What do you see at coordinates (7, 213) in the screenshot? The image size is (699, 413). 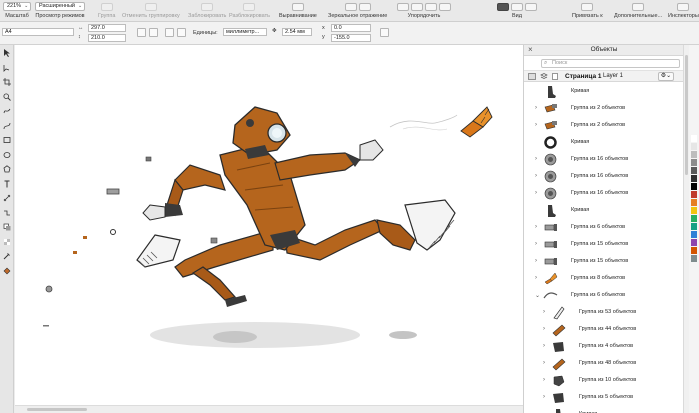 I see `connector-icon` at bounding box center [7, 213].